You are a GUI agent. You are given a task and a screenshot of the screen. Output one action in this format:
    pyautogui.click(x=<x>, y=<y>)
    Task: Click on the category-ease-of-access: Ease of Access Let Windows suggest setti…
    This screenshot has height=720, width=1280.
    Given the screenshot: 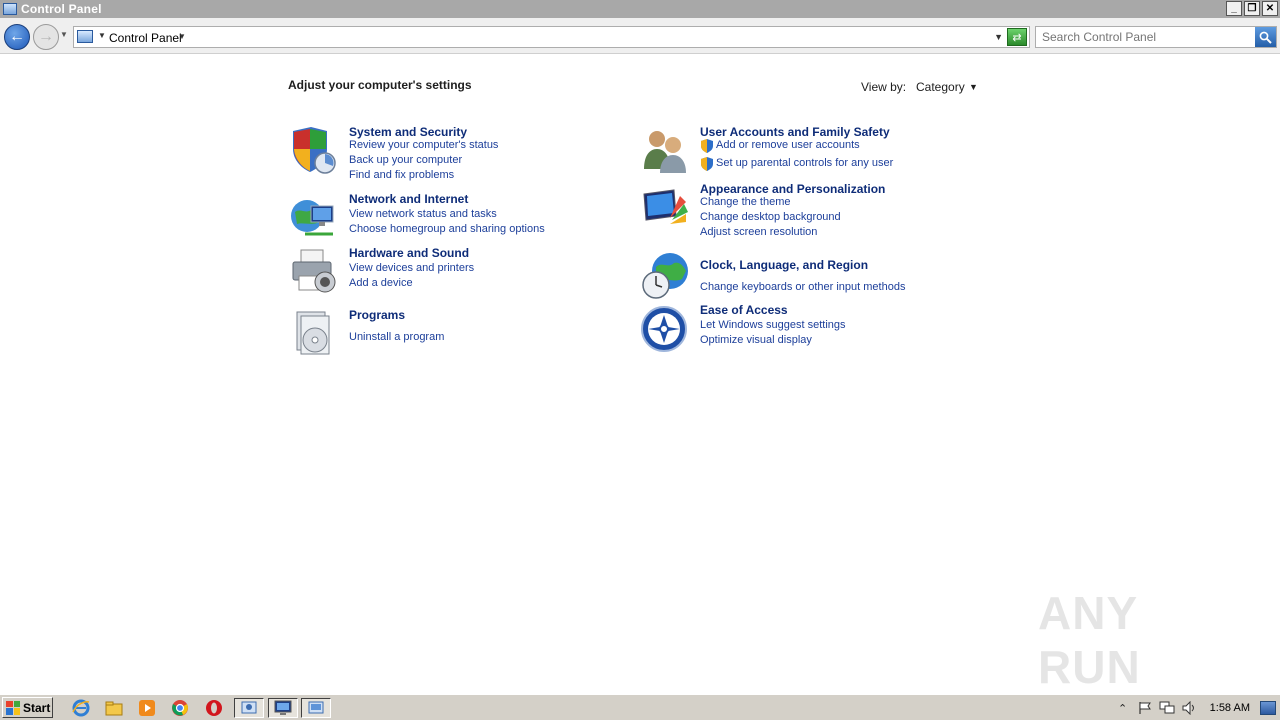 What is the action you would take?
    pyautogui.click(x=800, y=329)
    